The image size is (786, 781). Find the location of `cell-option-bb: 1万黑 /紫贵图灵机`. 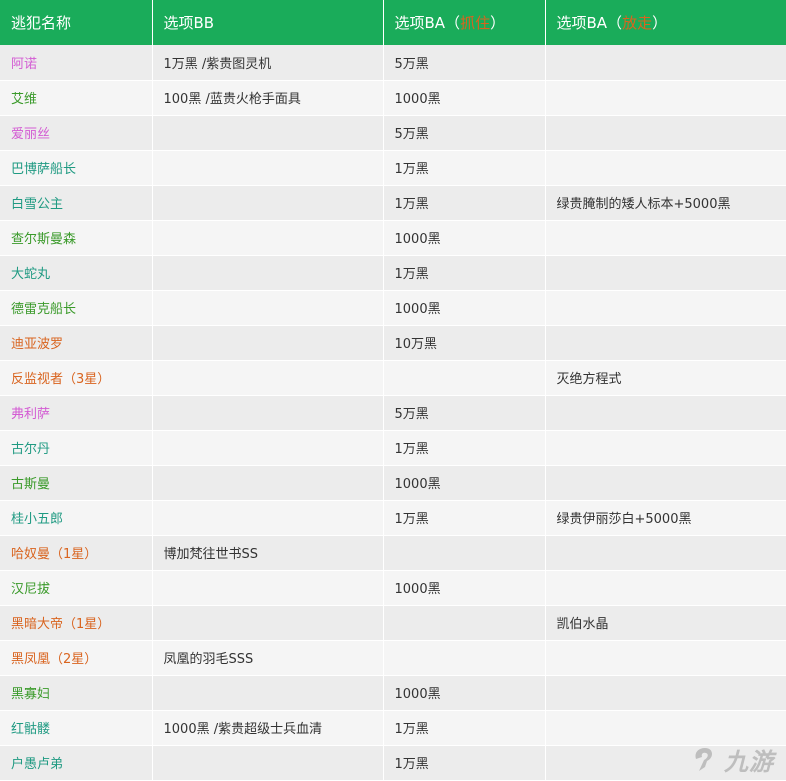

cell-option-bb: 1万黑 /紫贵图灵机 is located at coordinates (268, 63).